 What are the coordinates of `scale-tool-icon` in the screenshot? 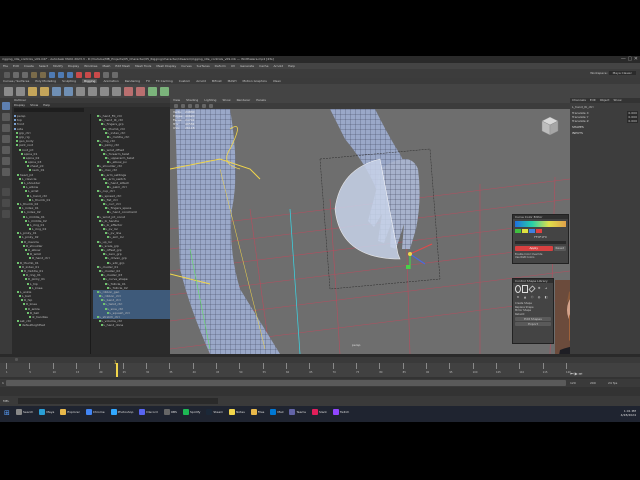 It's located at (6, 161).